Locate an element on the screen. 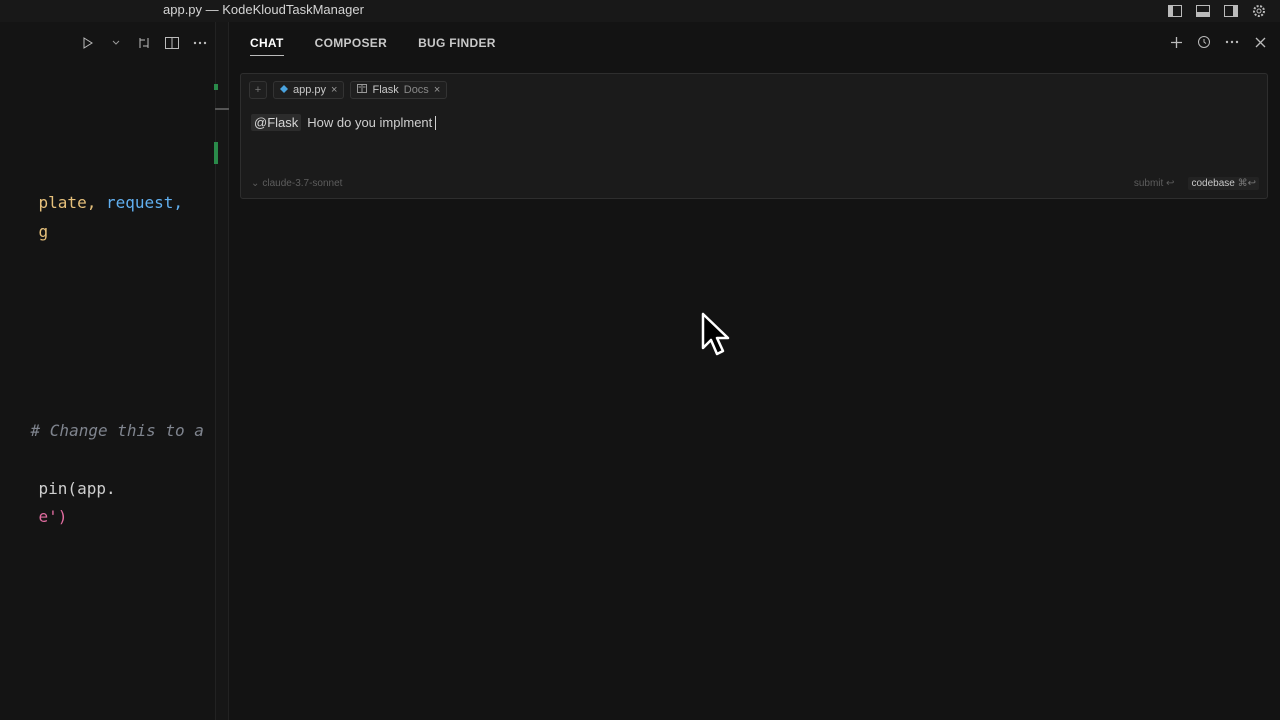 This screenshot has width=1280, height=720. split-editor-icon is located at coordinates (172, 43).